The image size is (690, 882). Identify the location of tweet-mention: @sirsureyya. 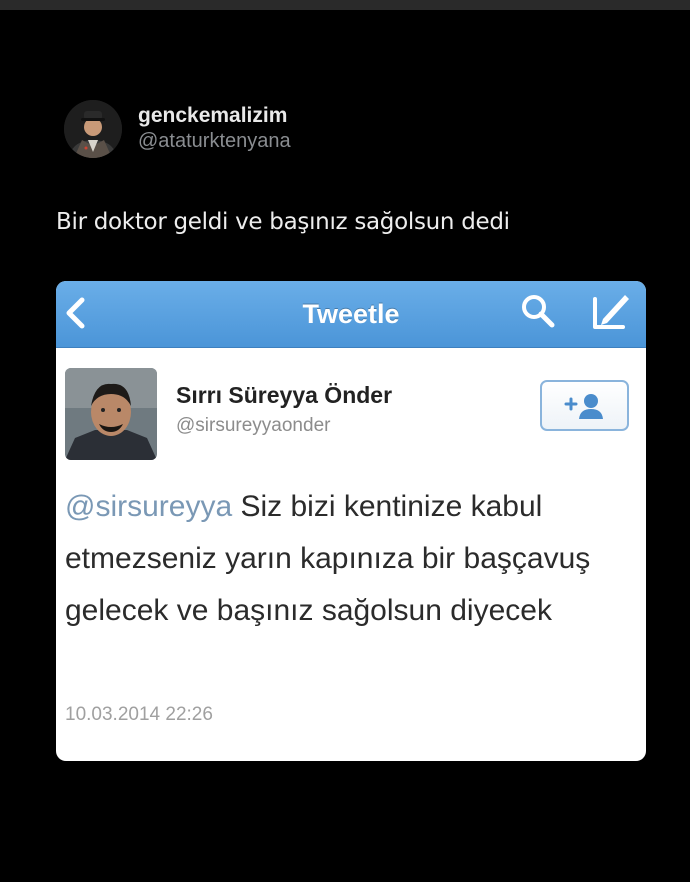
(148, 506).